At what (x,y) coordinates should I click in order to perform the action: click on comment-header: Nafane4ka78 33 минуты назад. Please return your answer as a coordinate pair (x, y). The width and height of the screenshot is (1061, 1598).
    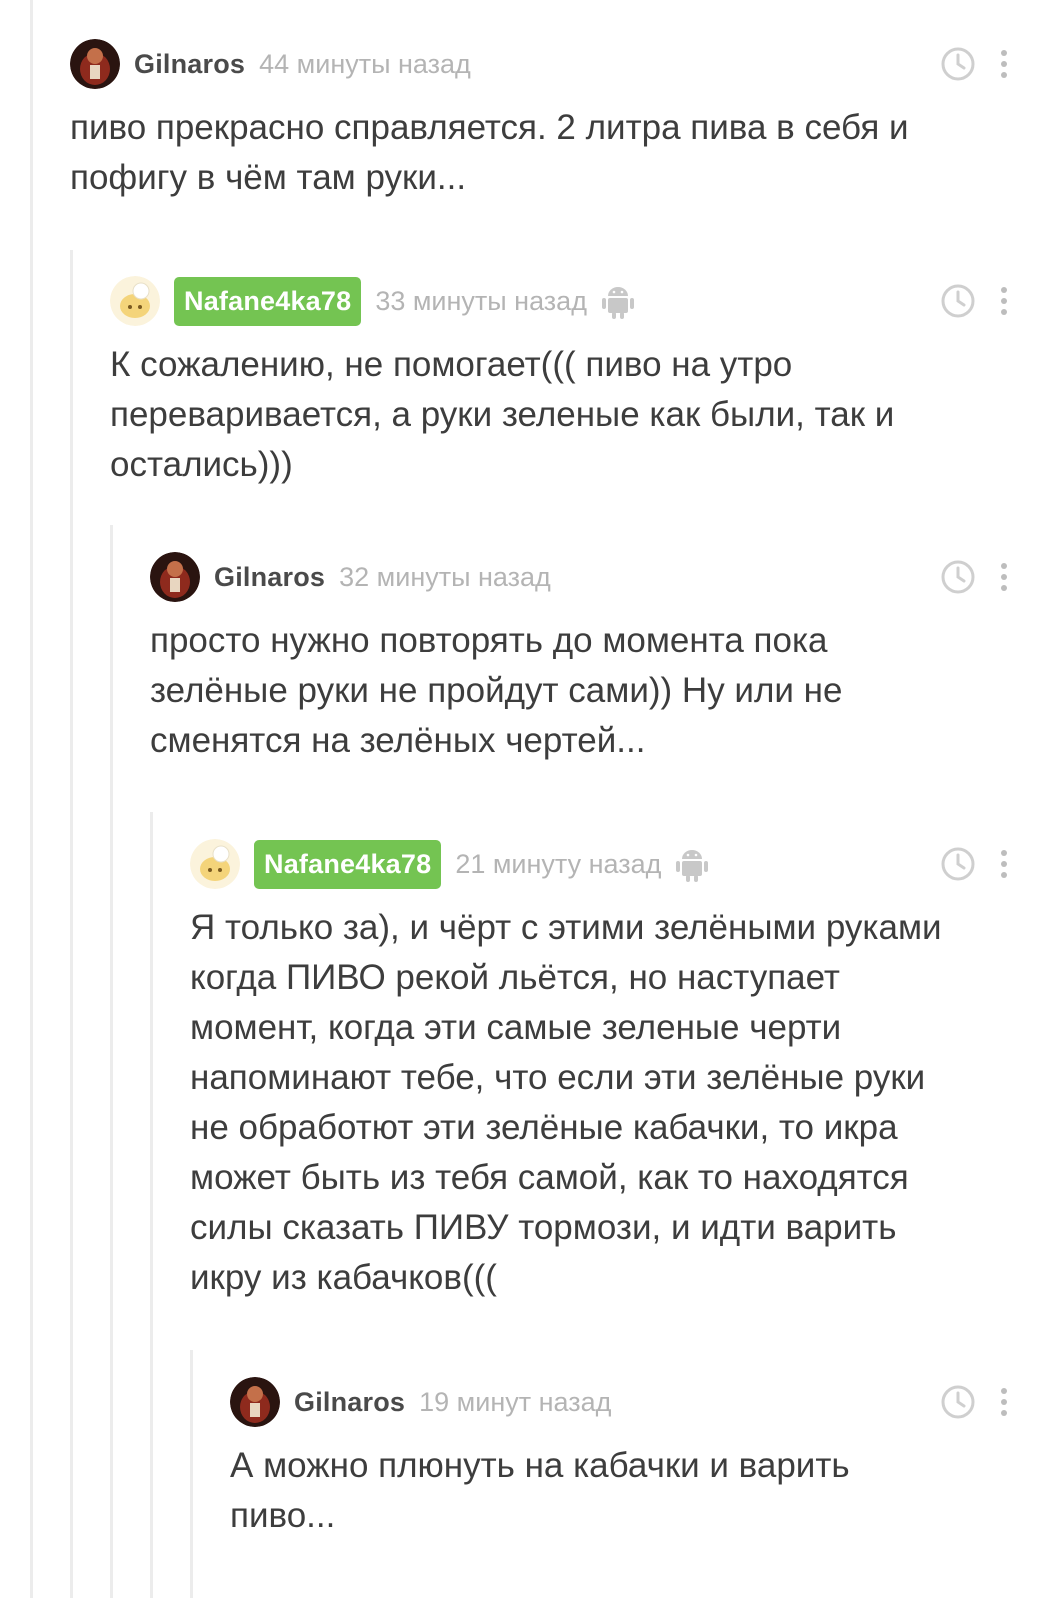
    Looking at the image, I should click on (585, 301).